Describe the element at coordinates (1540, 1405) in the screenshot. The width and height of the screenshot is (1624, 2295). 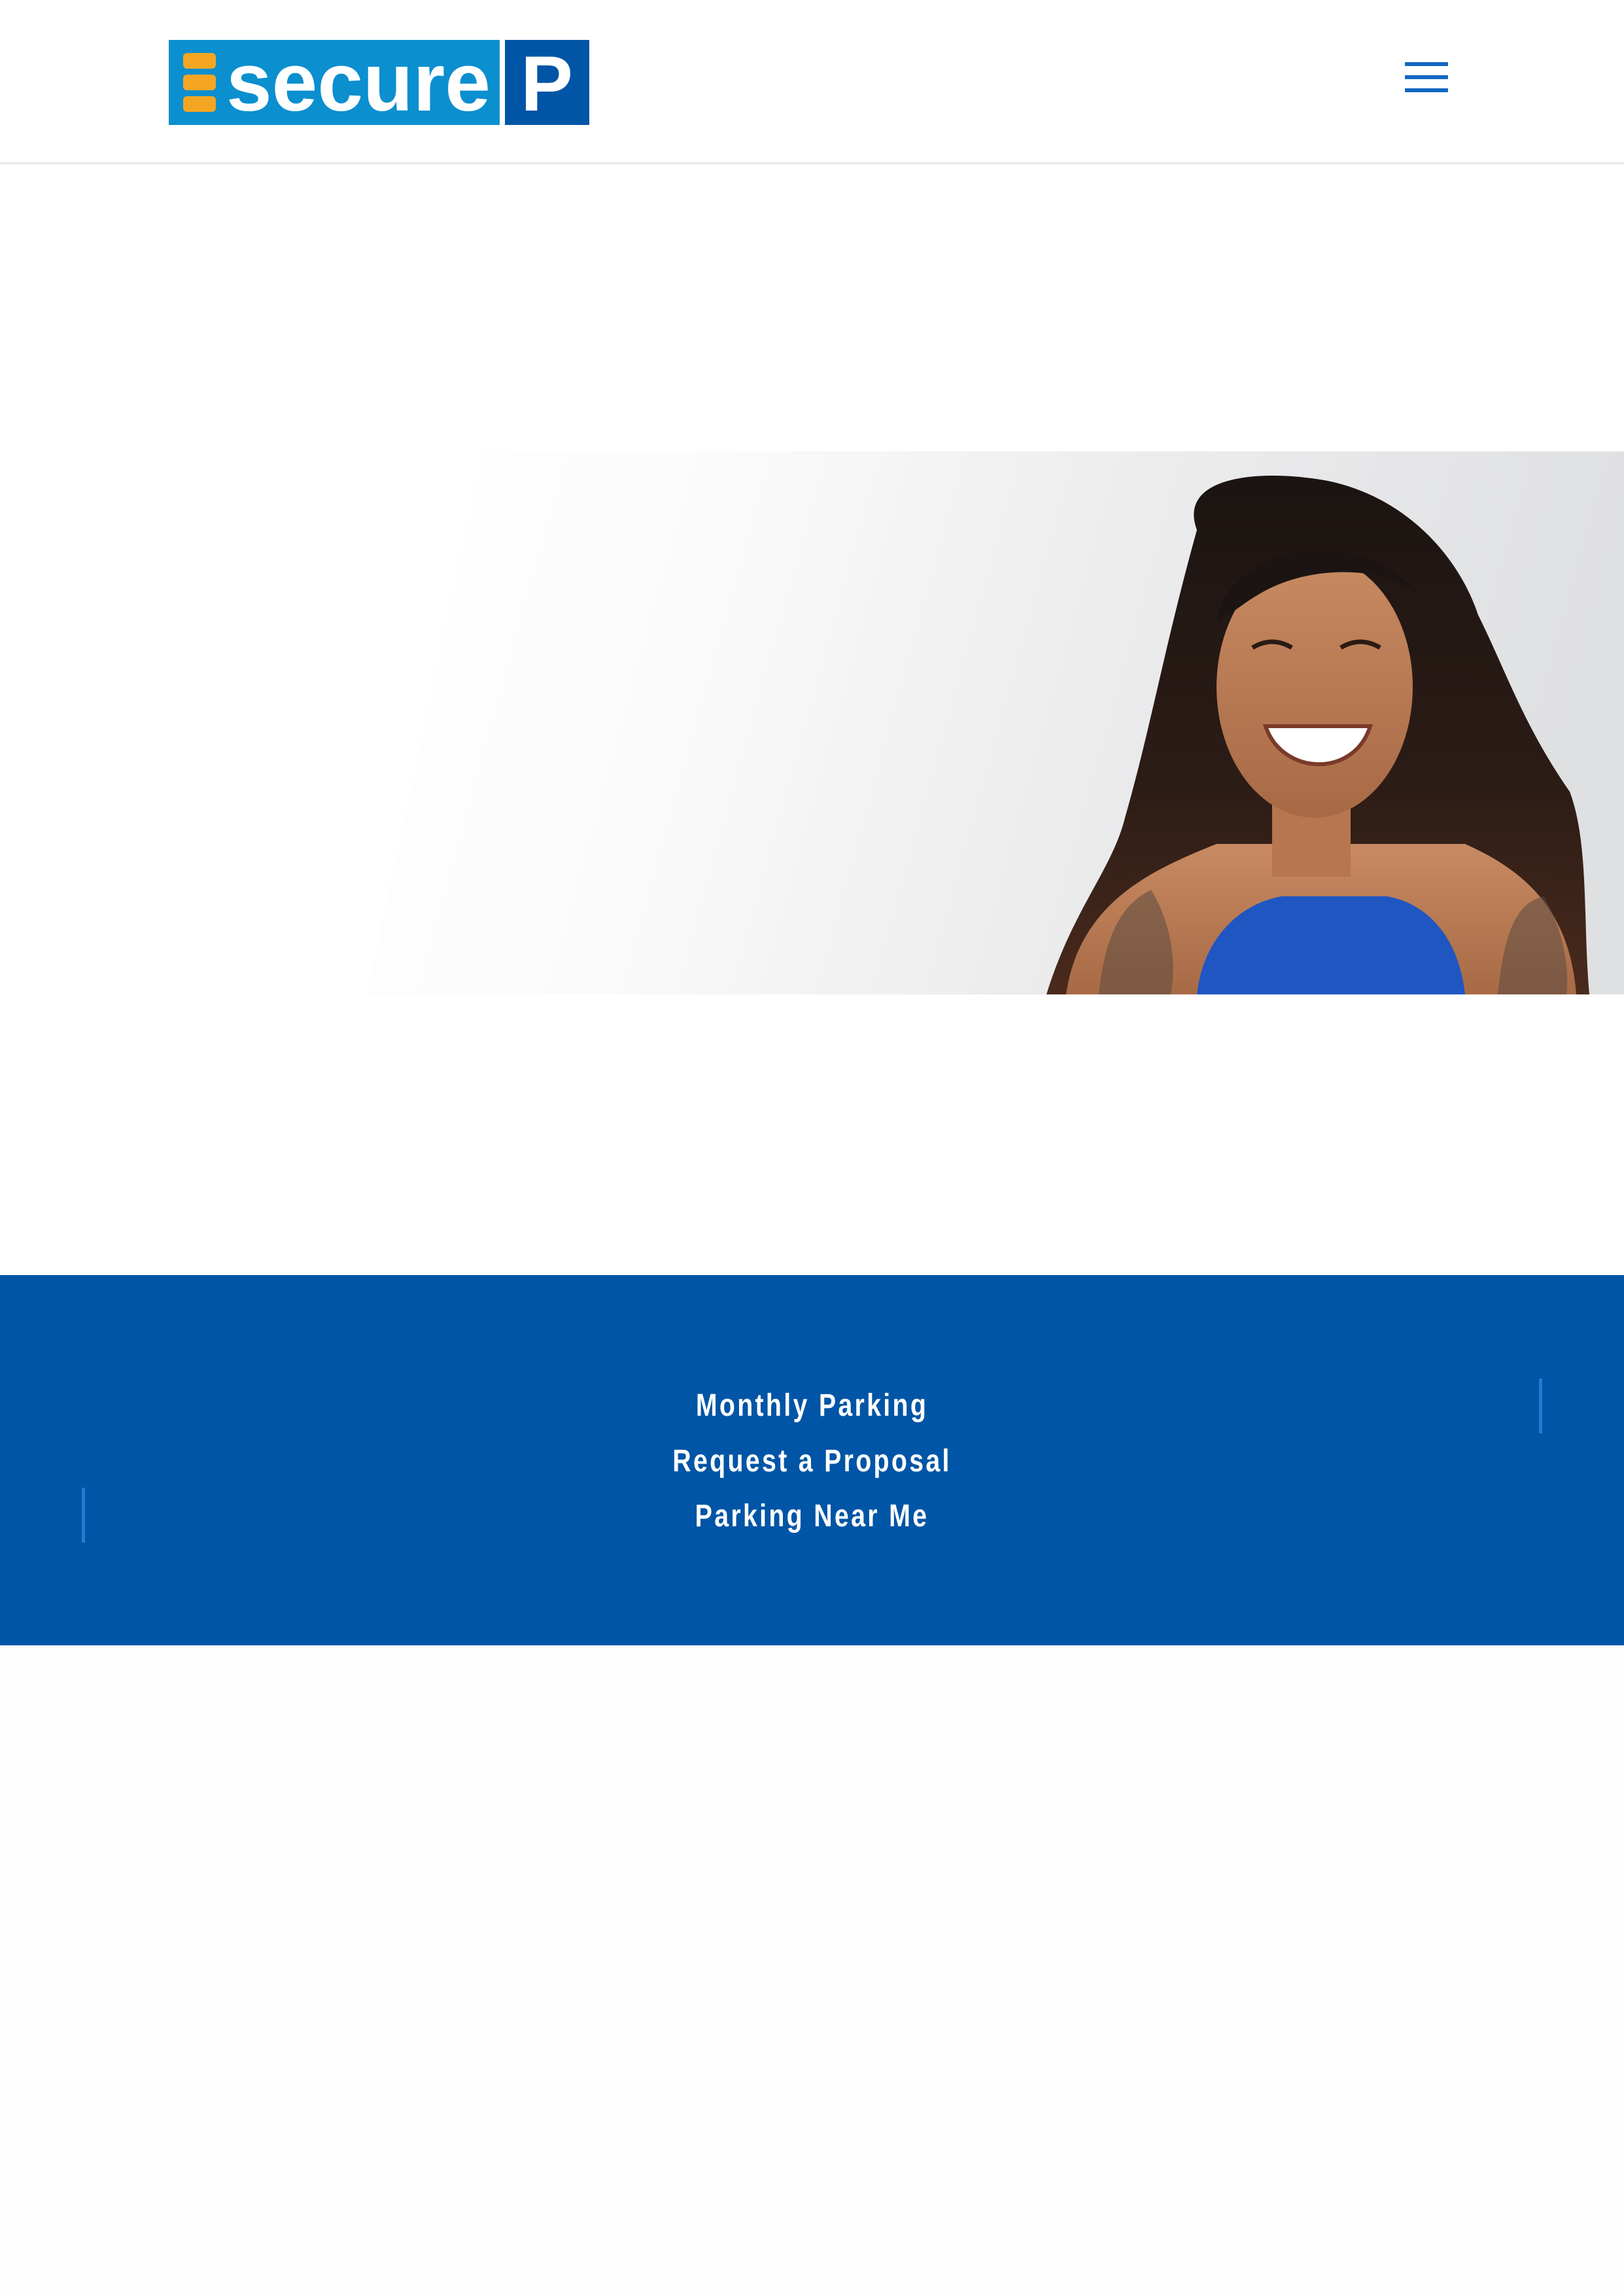
I see `decorative-divider-right` at that location.